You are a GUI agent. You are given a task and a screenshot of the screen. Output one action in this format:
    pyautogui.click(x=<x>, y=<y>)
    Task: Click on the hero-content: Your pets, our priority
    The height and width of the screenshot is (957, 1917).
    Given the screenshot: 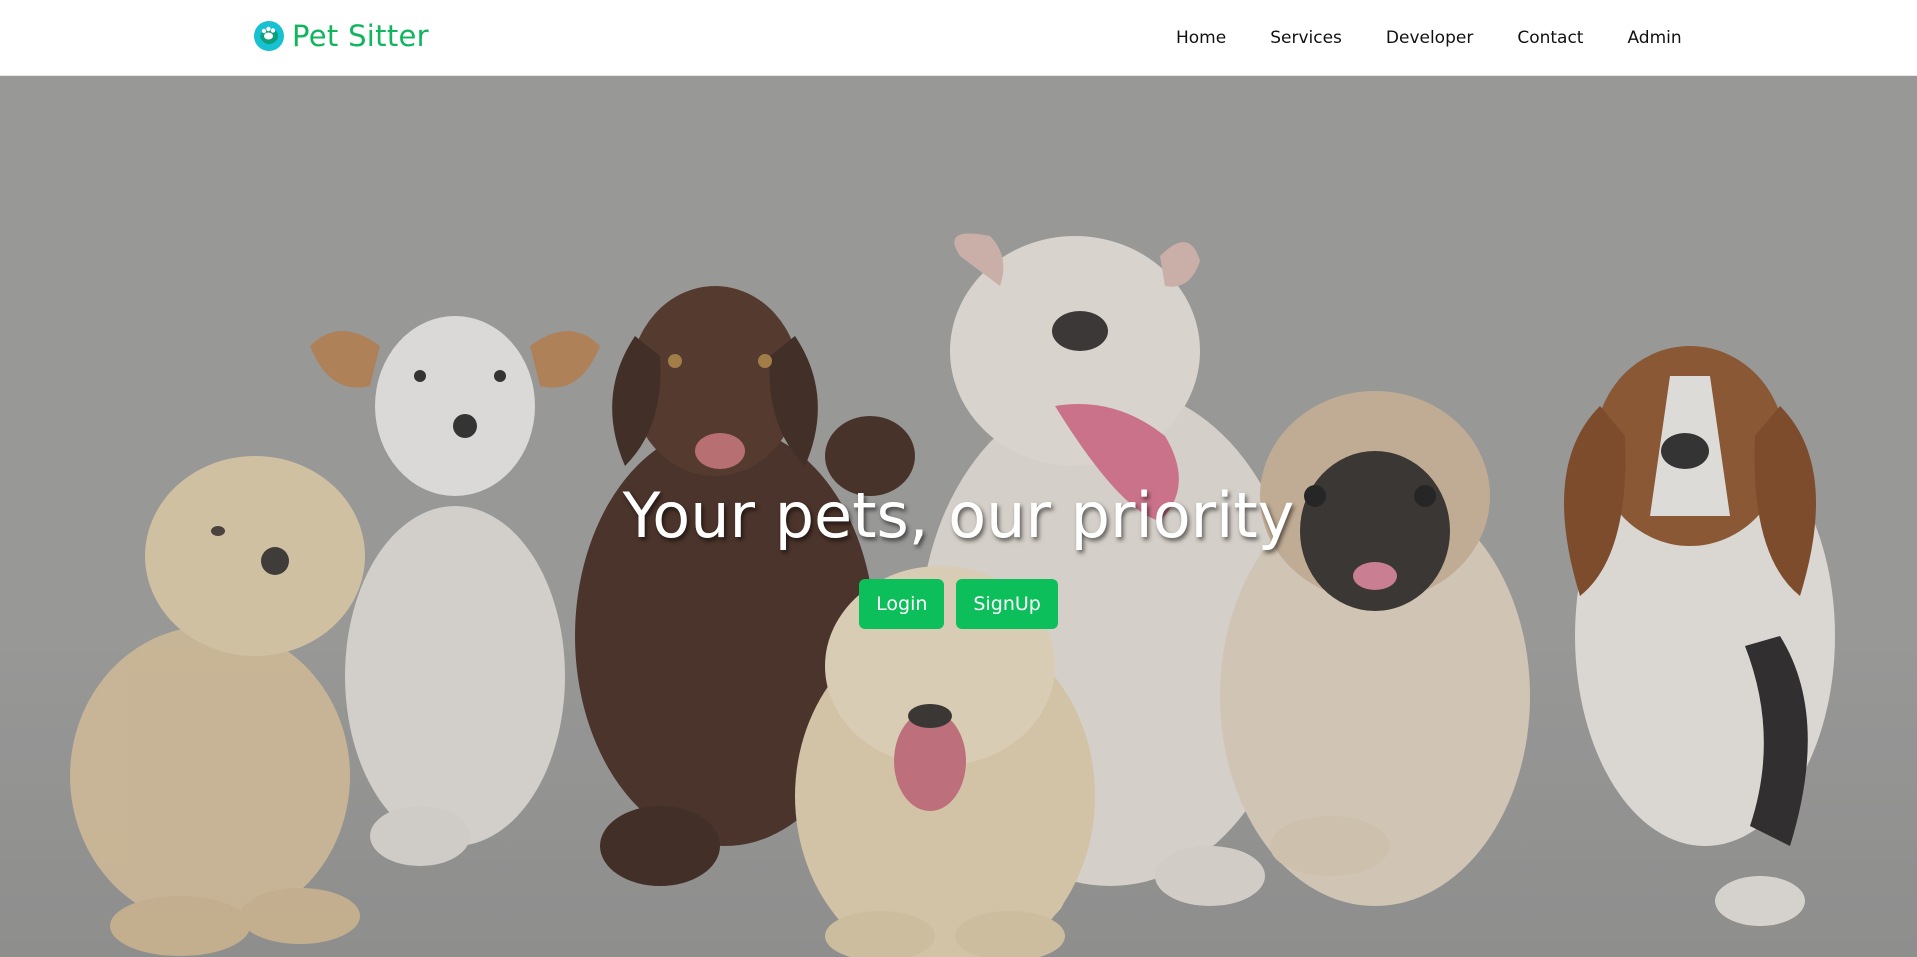 What is the action you would take?
    pyautogui.click(x=958, y=516)
    